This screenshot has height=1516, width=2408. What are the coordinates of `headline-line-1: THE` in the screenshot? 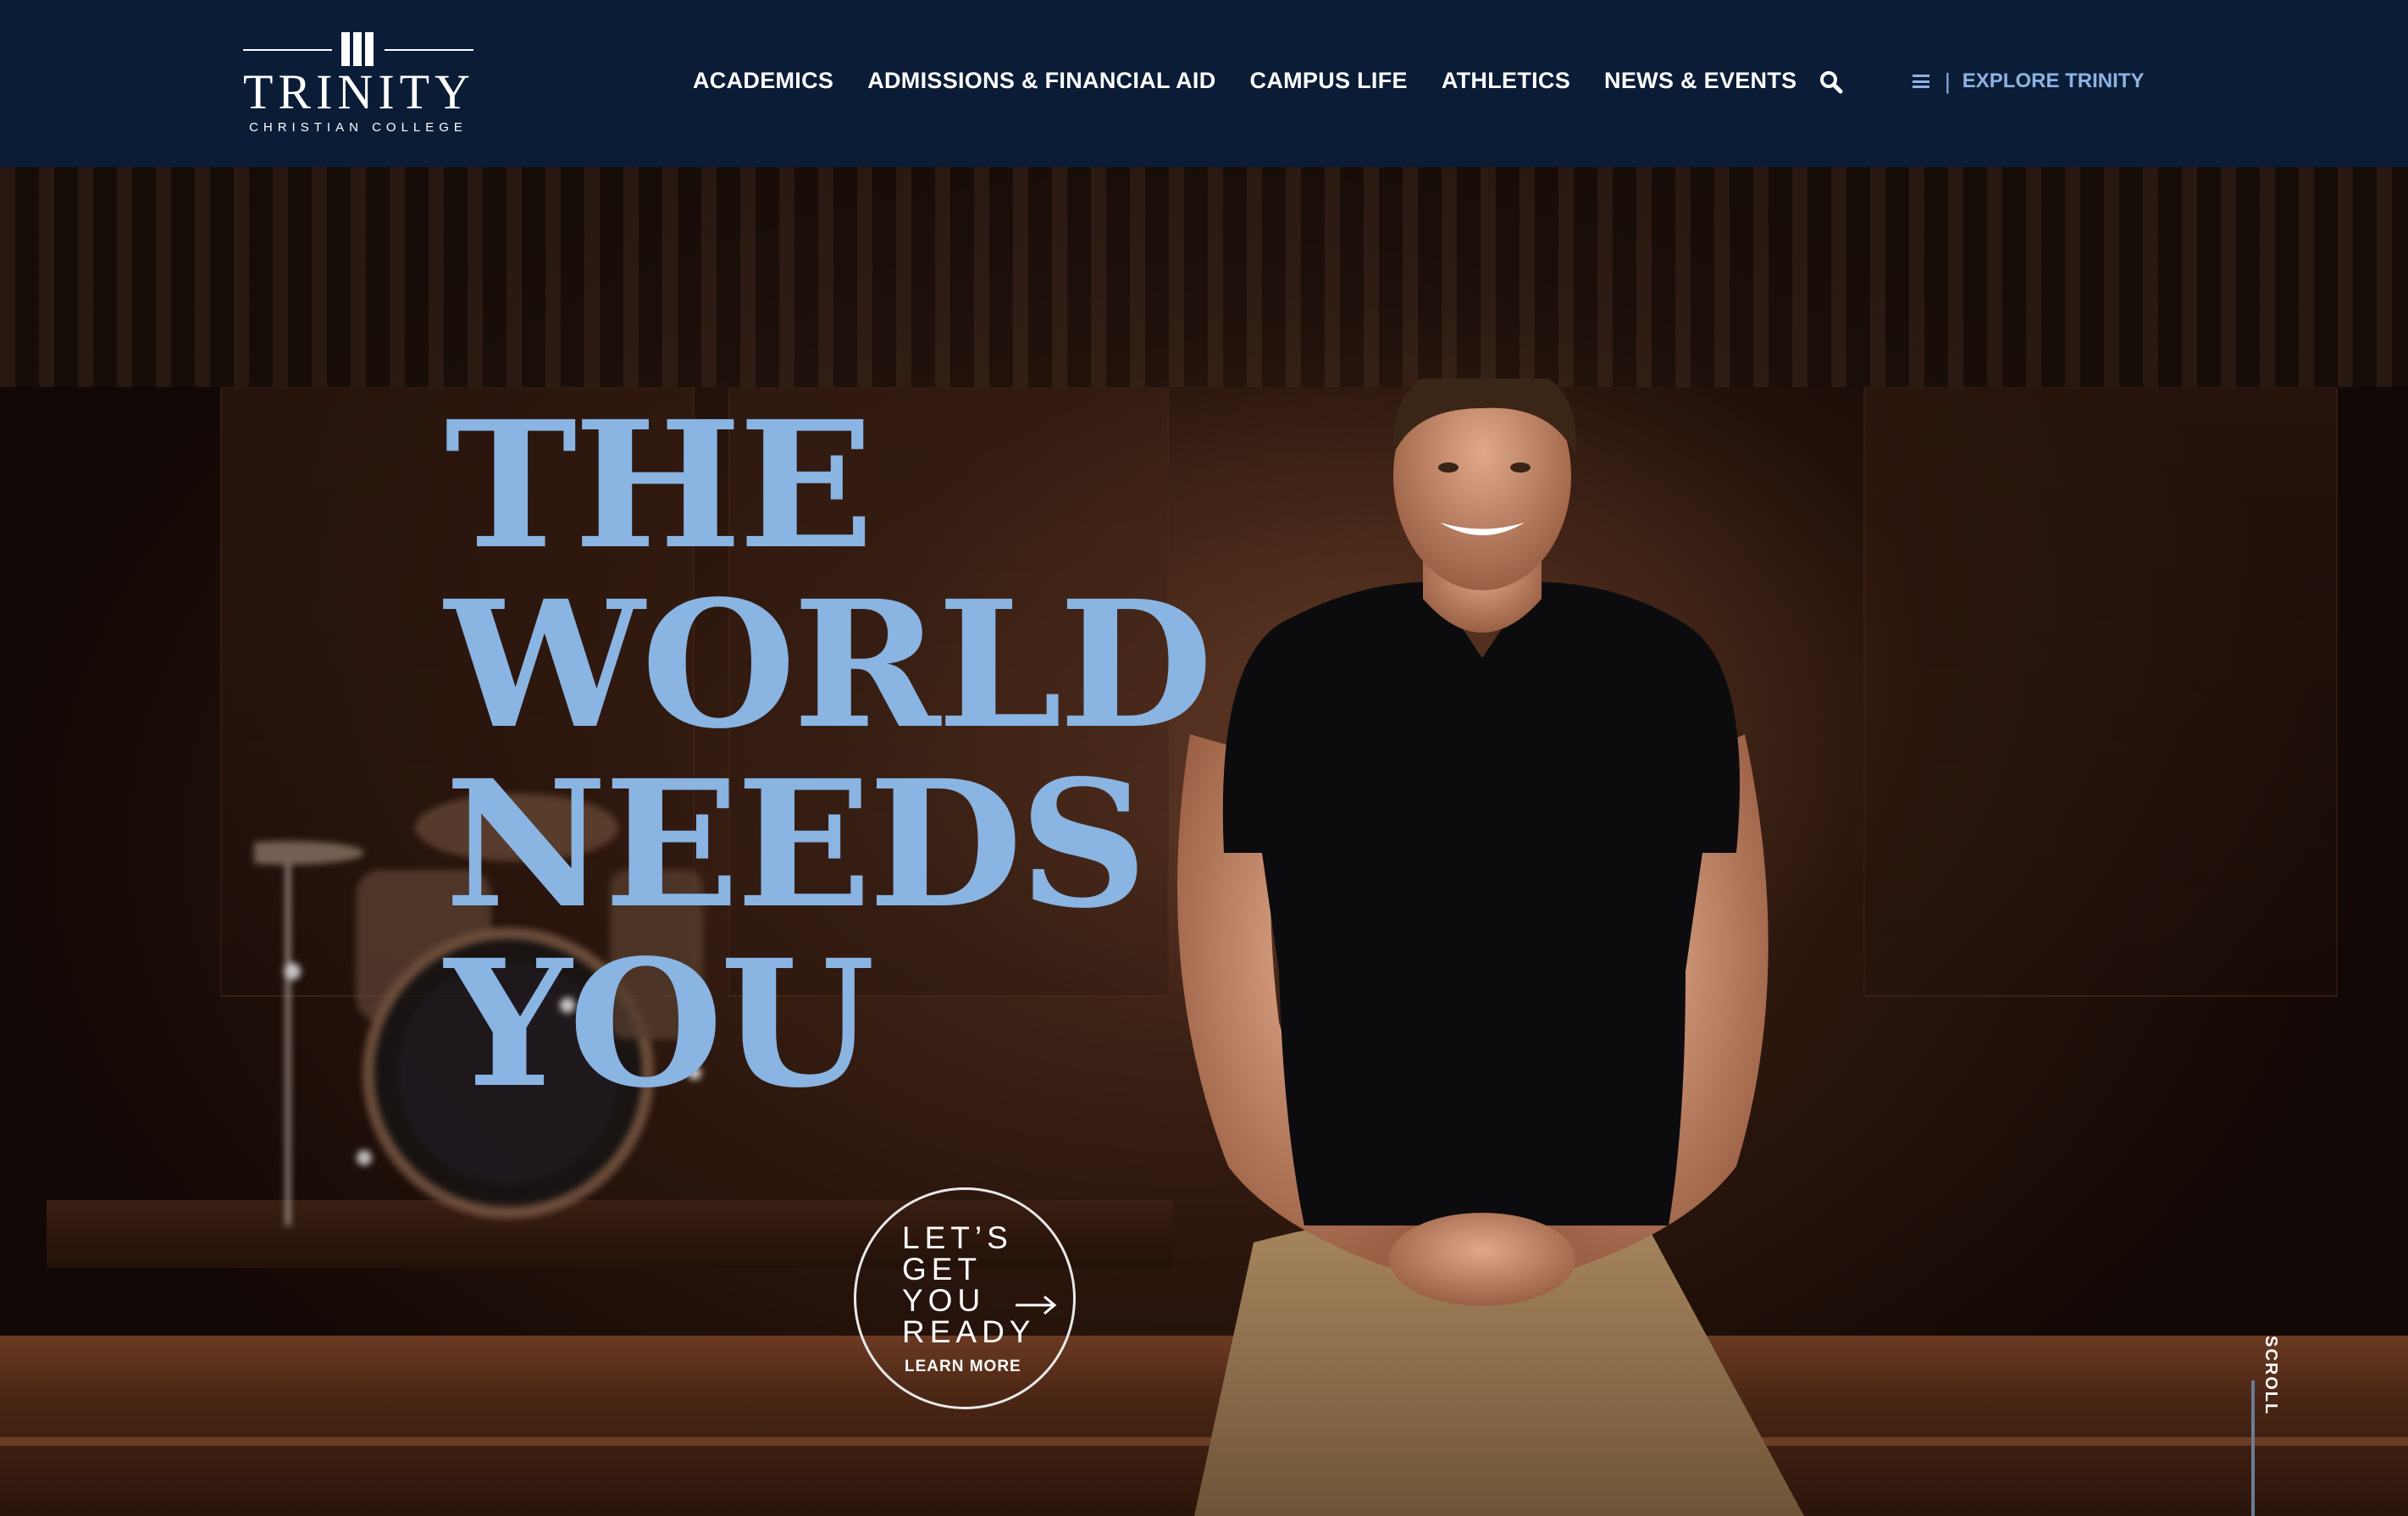 It's located at (659, 486).